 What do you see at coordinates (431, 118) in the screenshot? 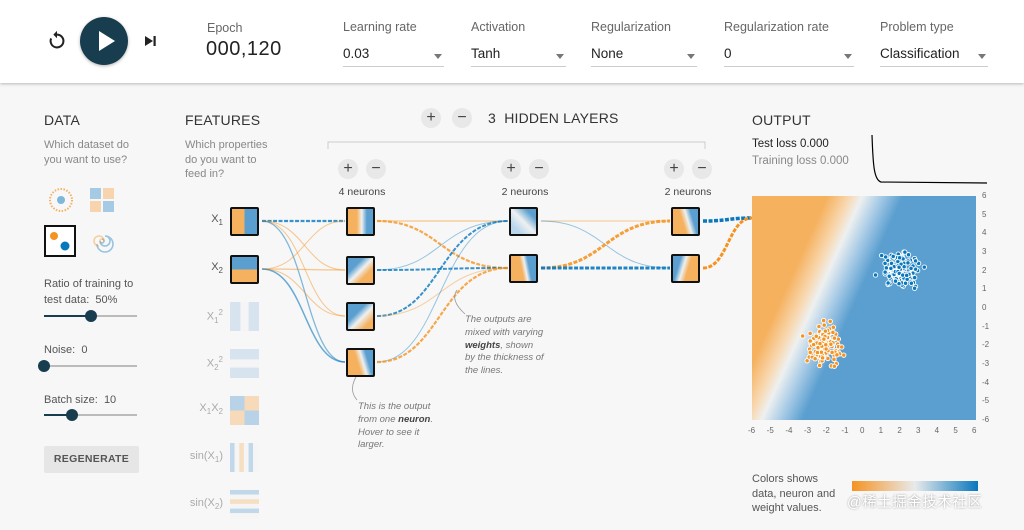
I see `add-layer-button: +` at bounding box center [431, 118].